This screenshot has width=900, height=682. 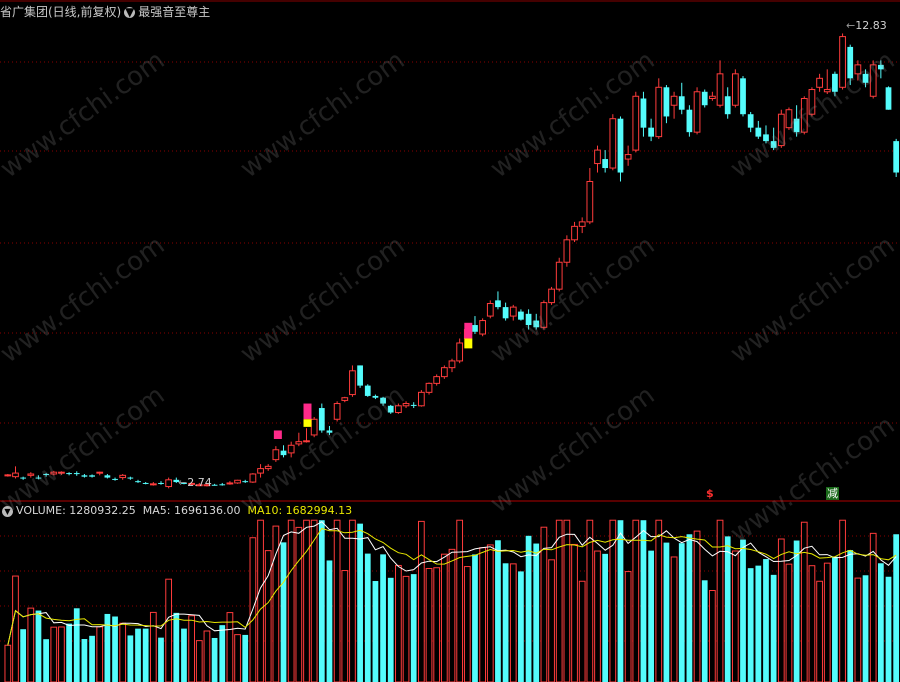 I want to click on chart-header: 省广集团(日线,前复权) ▼ 最强音至尊主, so click(x=105, y=11).